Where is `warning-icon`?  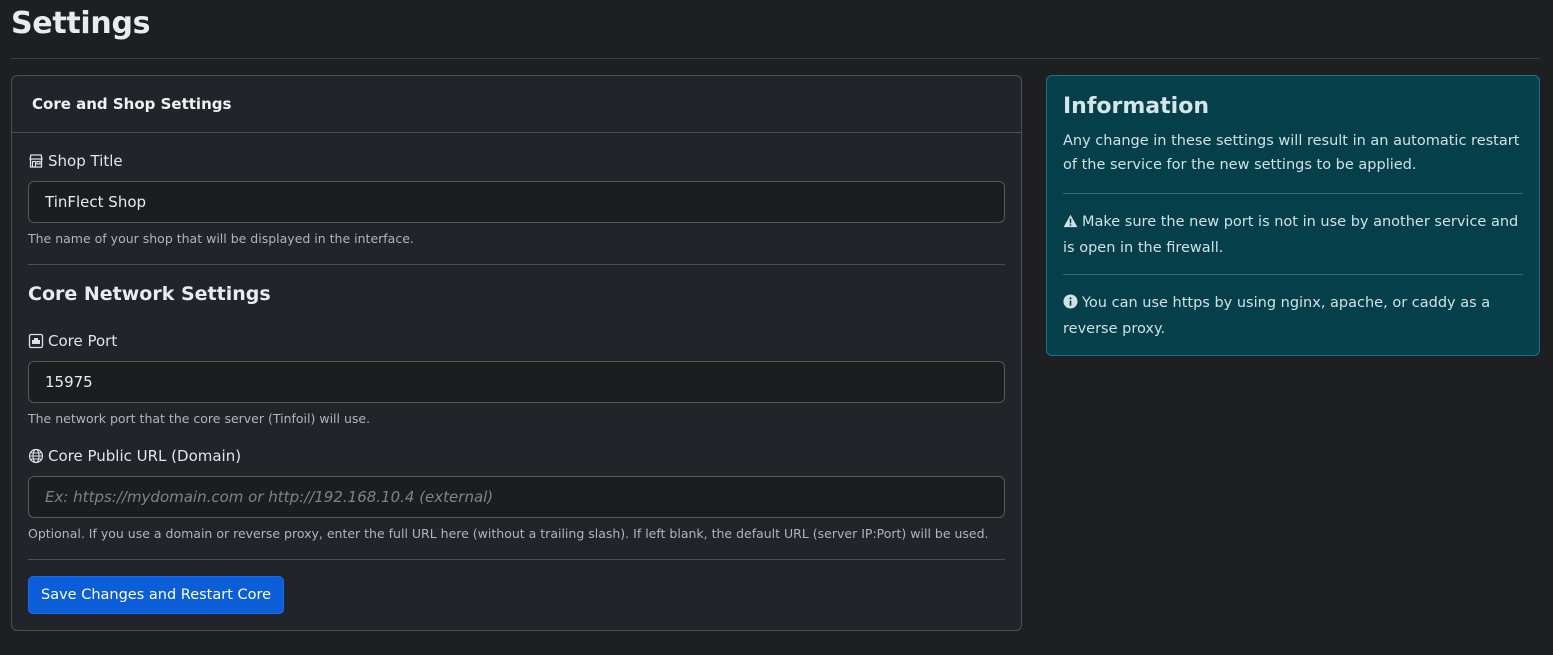
warning-icon is located at coordinates (1070, 224).